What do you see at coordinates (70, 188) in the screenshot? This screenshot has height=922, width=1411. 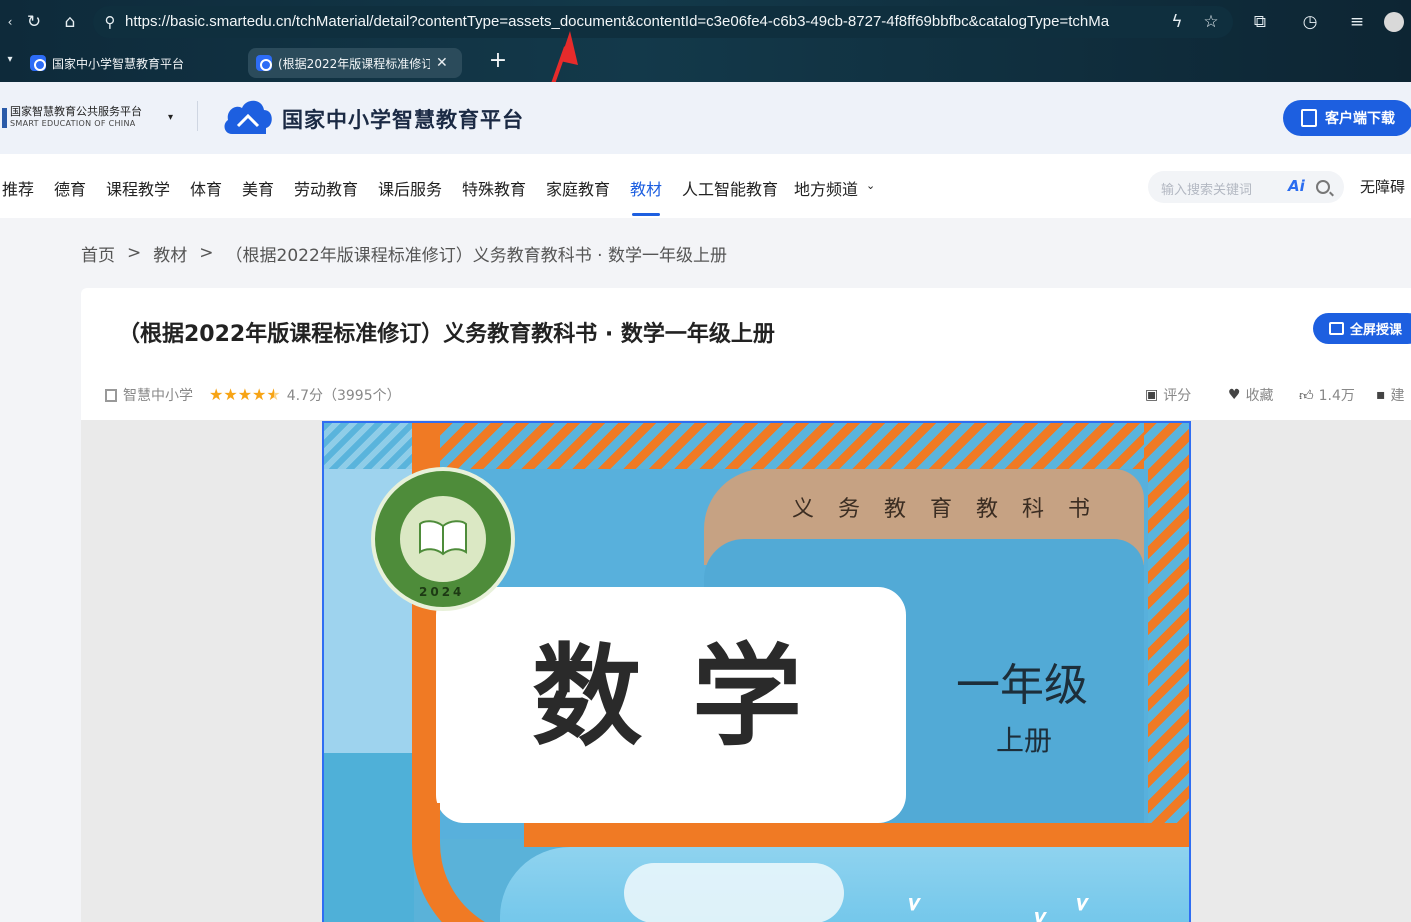 I see `nav-item-moral: 德育` at bounding box center [70, 188].